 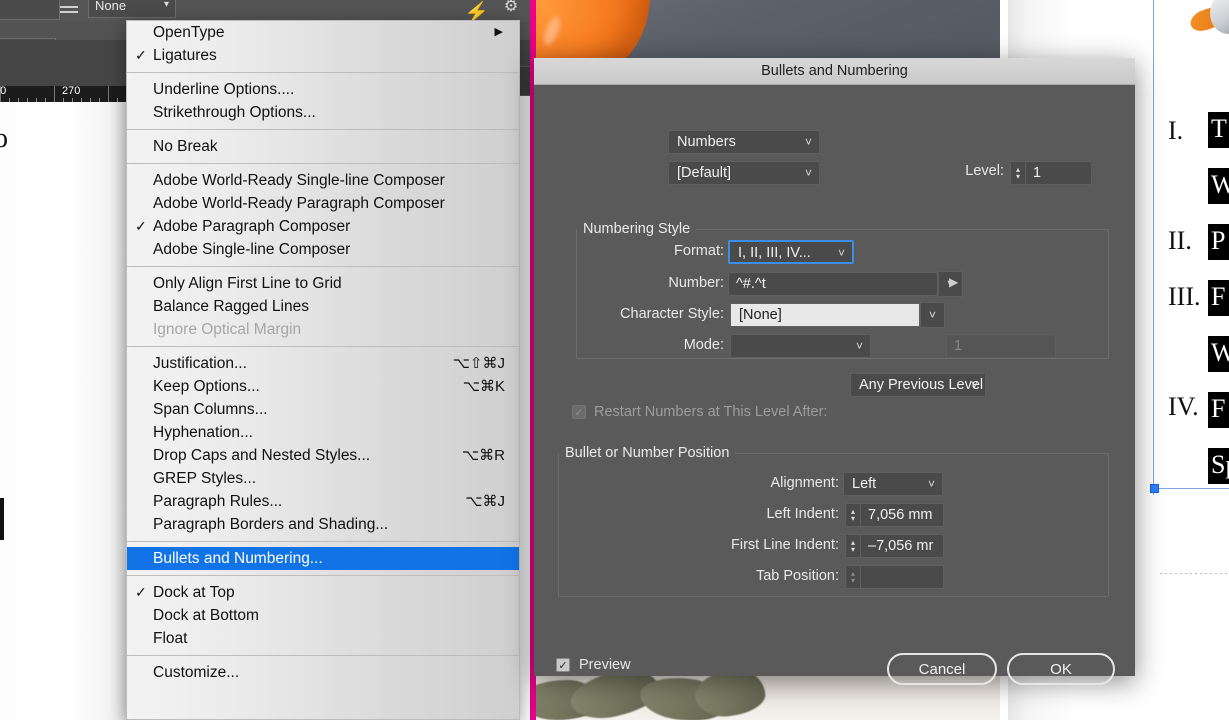 What do you see at coordinates (953, 282) in the screenshot?
I see `insert-special-character-icon: ▶` at bounding box center [953, 282].